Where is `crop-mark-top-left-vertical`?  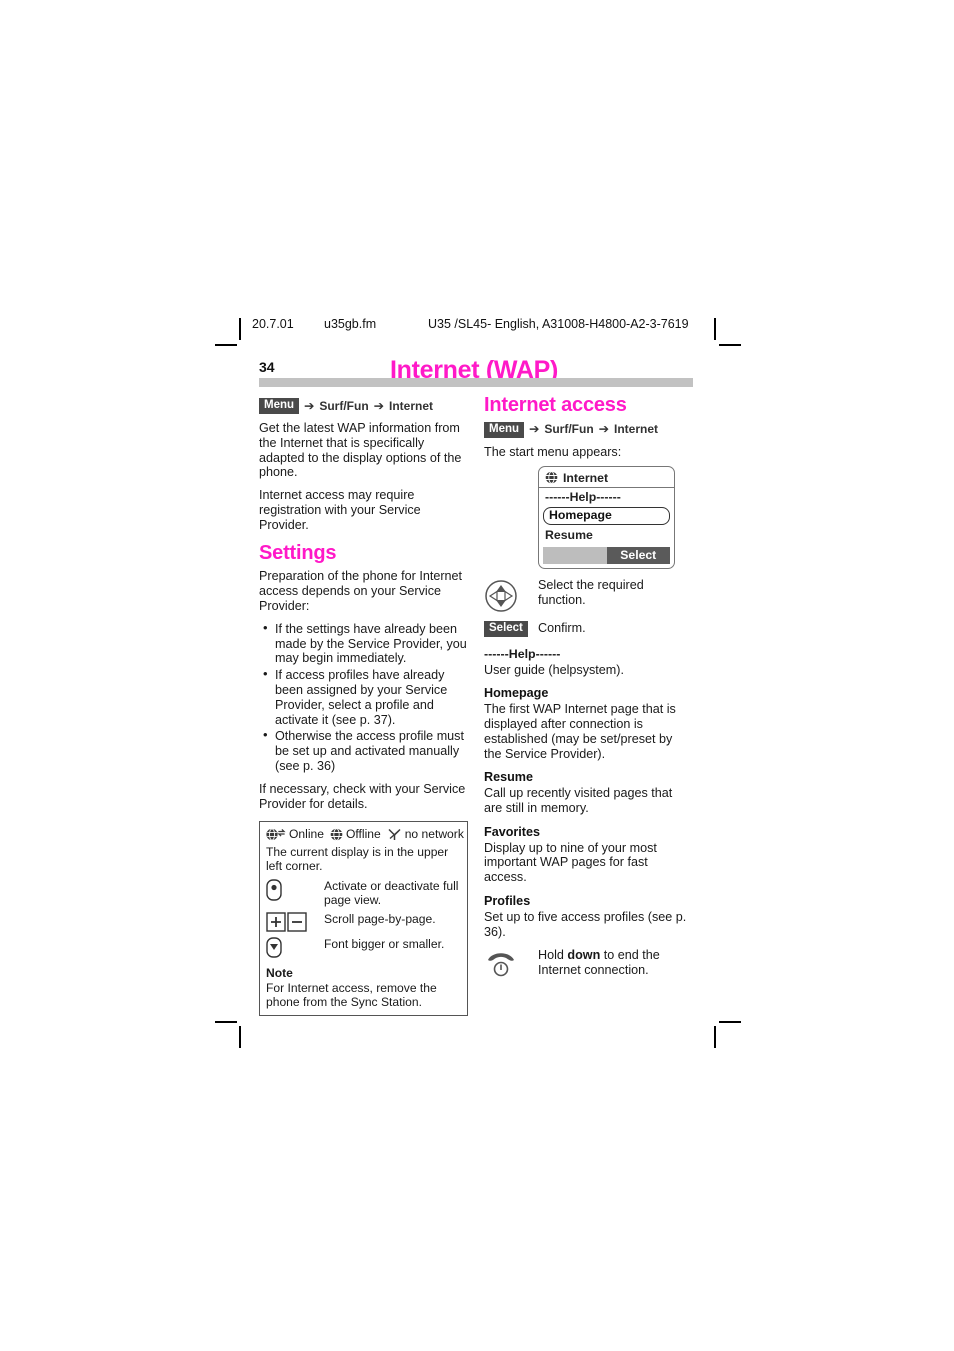
crop-mark-top-left-vertical is located at coordinates (240, 329).